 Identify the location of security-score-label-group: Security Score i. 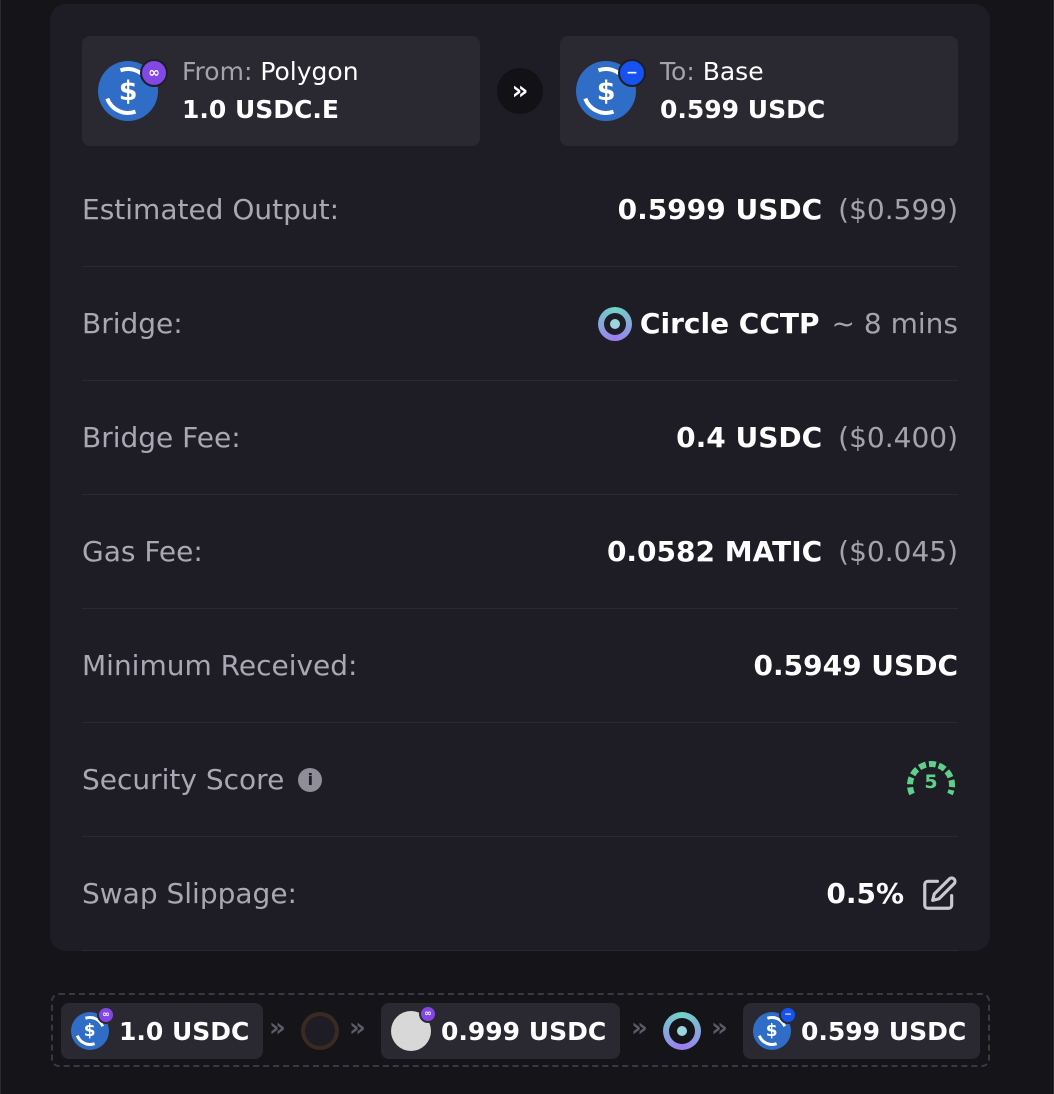
(202, 779).